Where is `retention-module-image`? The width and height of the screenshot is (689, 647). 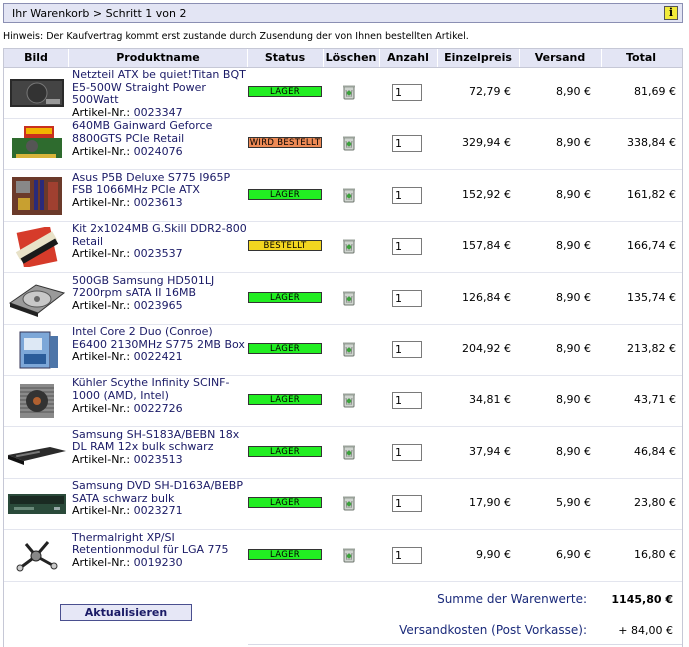
retention-module-image is located at coordinates (37, 556).